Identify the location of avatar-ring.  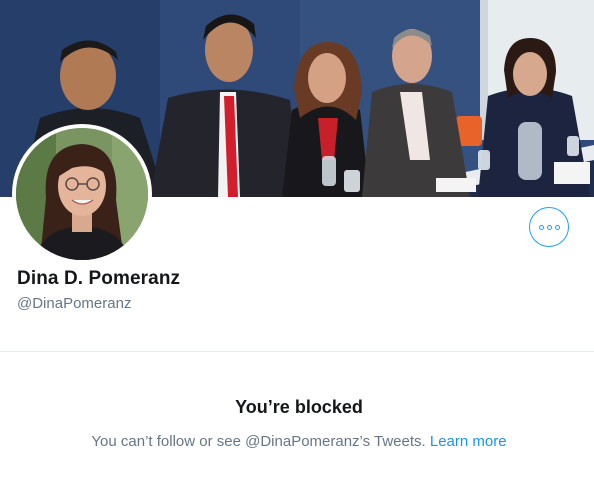
(82, 194).